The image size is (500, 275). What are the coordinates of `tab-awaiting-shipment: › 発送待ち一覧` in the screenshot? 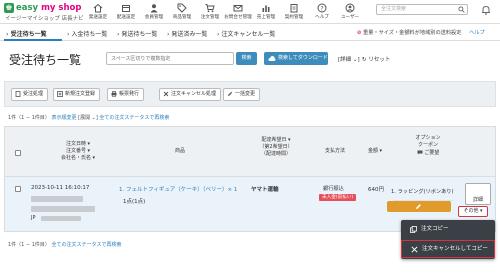 It's located at (137, 33).